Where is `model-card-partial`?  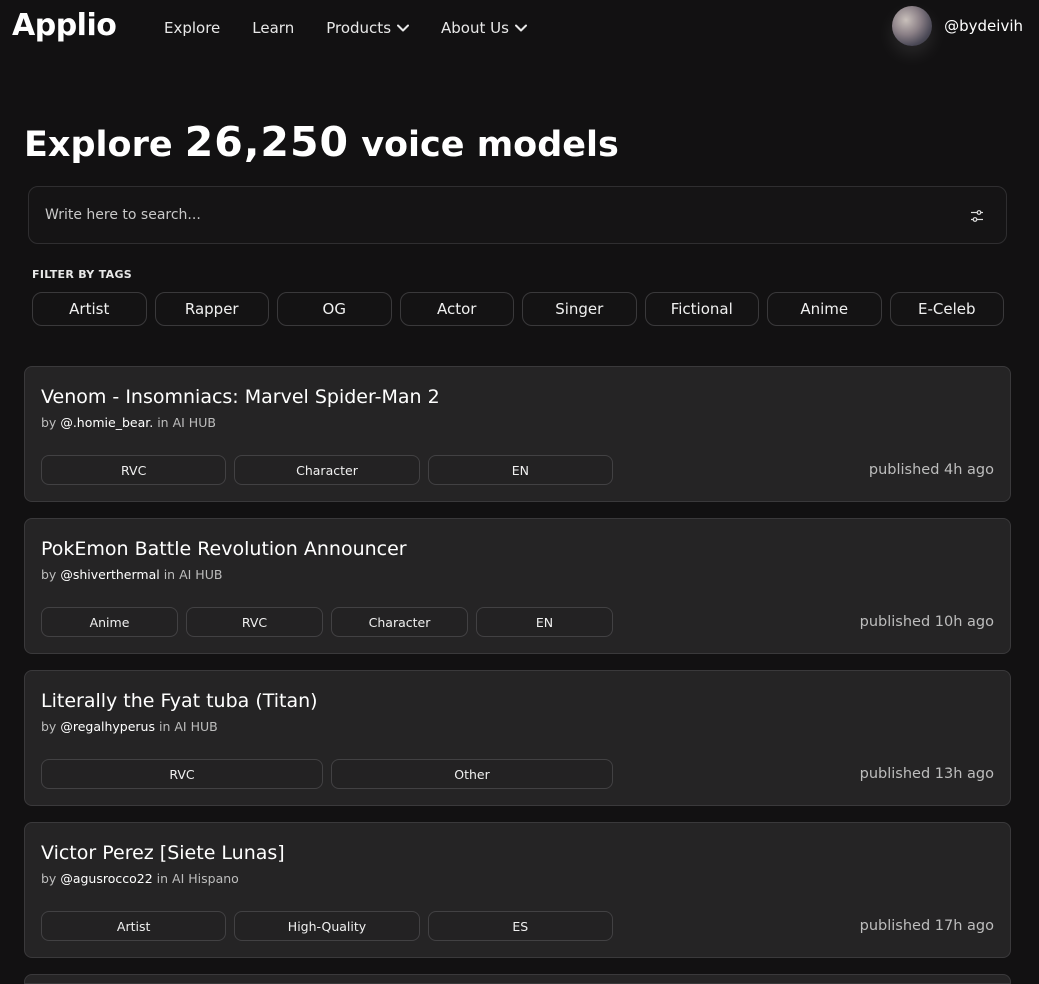 model-card-partial is located at coordinates (517, 979).